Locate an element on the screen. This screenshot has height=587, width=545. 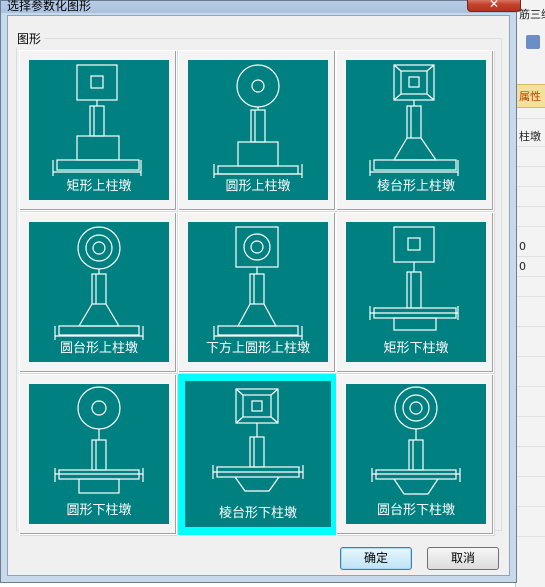
shape-preview: 下方上圆形上柱墩 is located at coordinates (258, 292).